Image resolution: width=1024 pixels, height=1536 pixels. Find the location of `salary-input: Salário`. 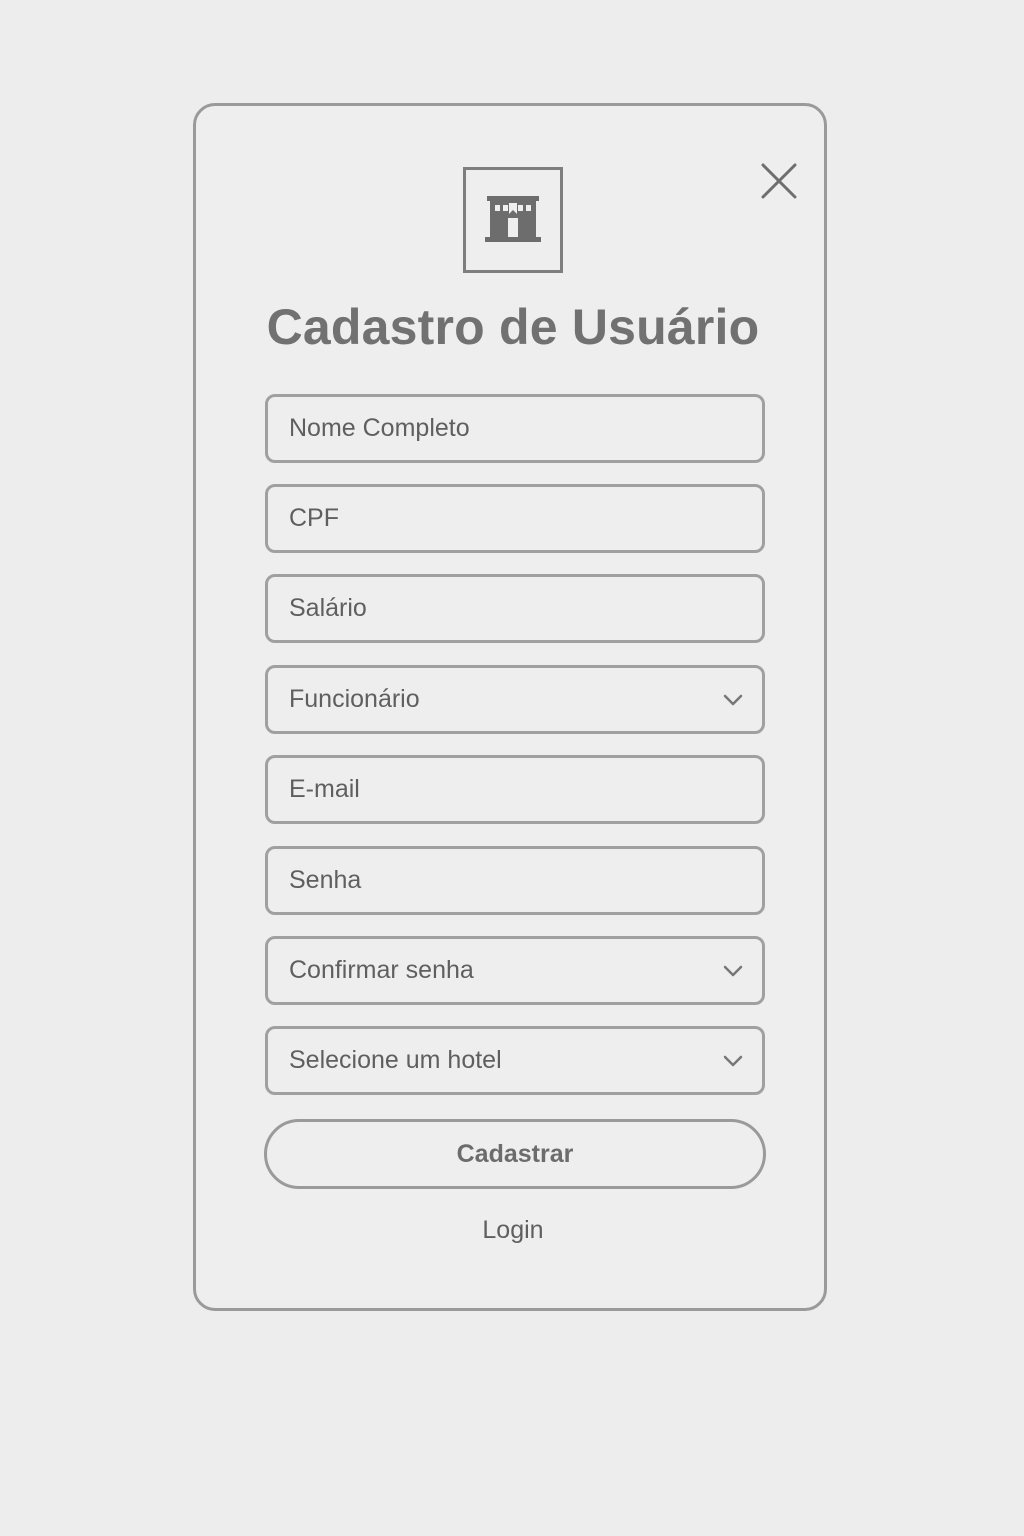

salary-input: Salário is located at coordinates (515, 608).